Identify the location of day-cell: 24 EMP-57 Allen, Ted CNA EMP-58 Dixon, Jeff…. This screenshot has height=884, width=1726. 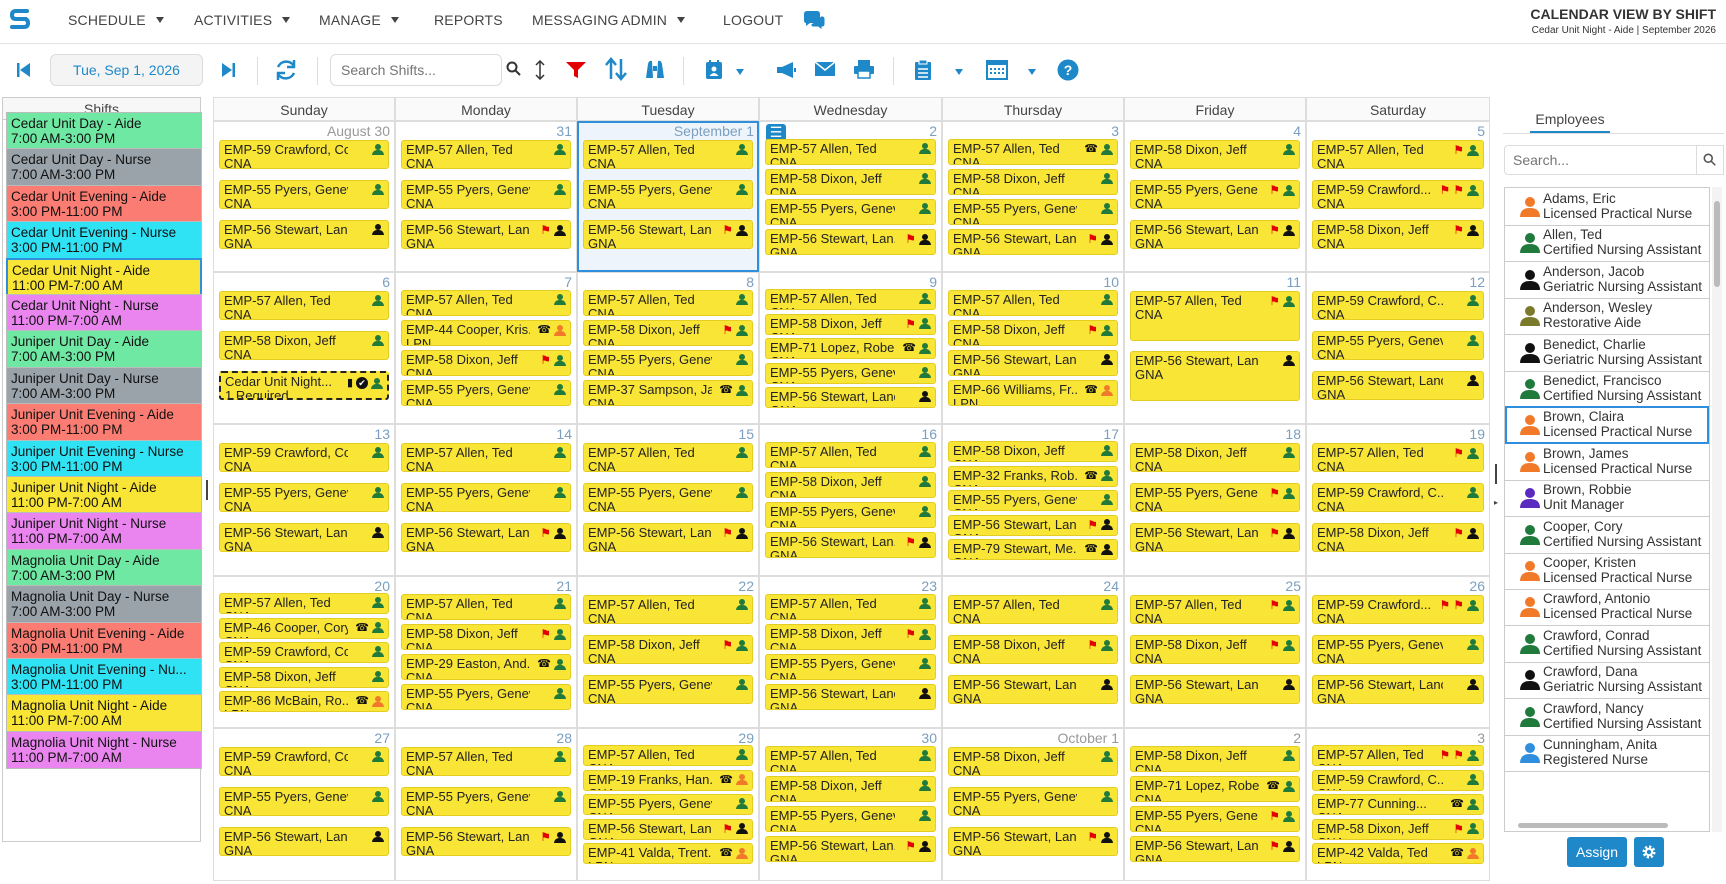
(1033, 652).